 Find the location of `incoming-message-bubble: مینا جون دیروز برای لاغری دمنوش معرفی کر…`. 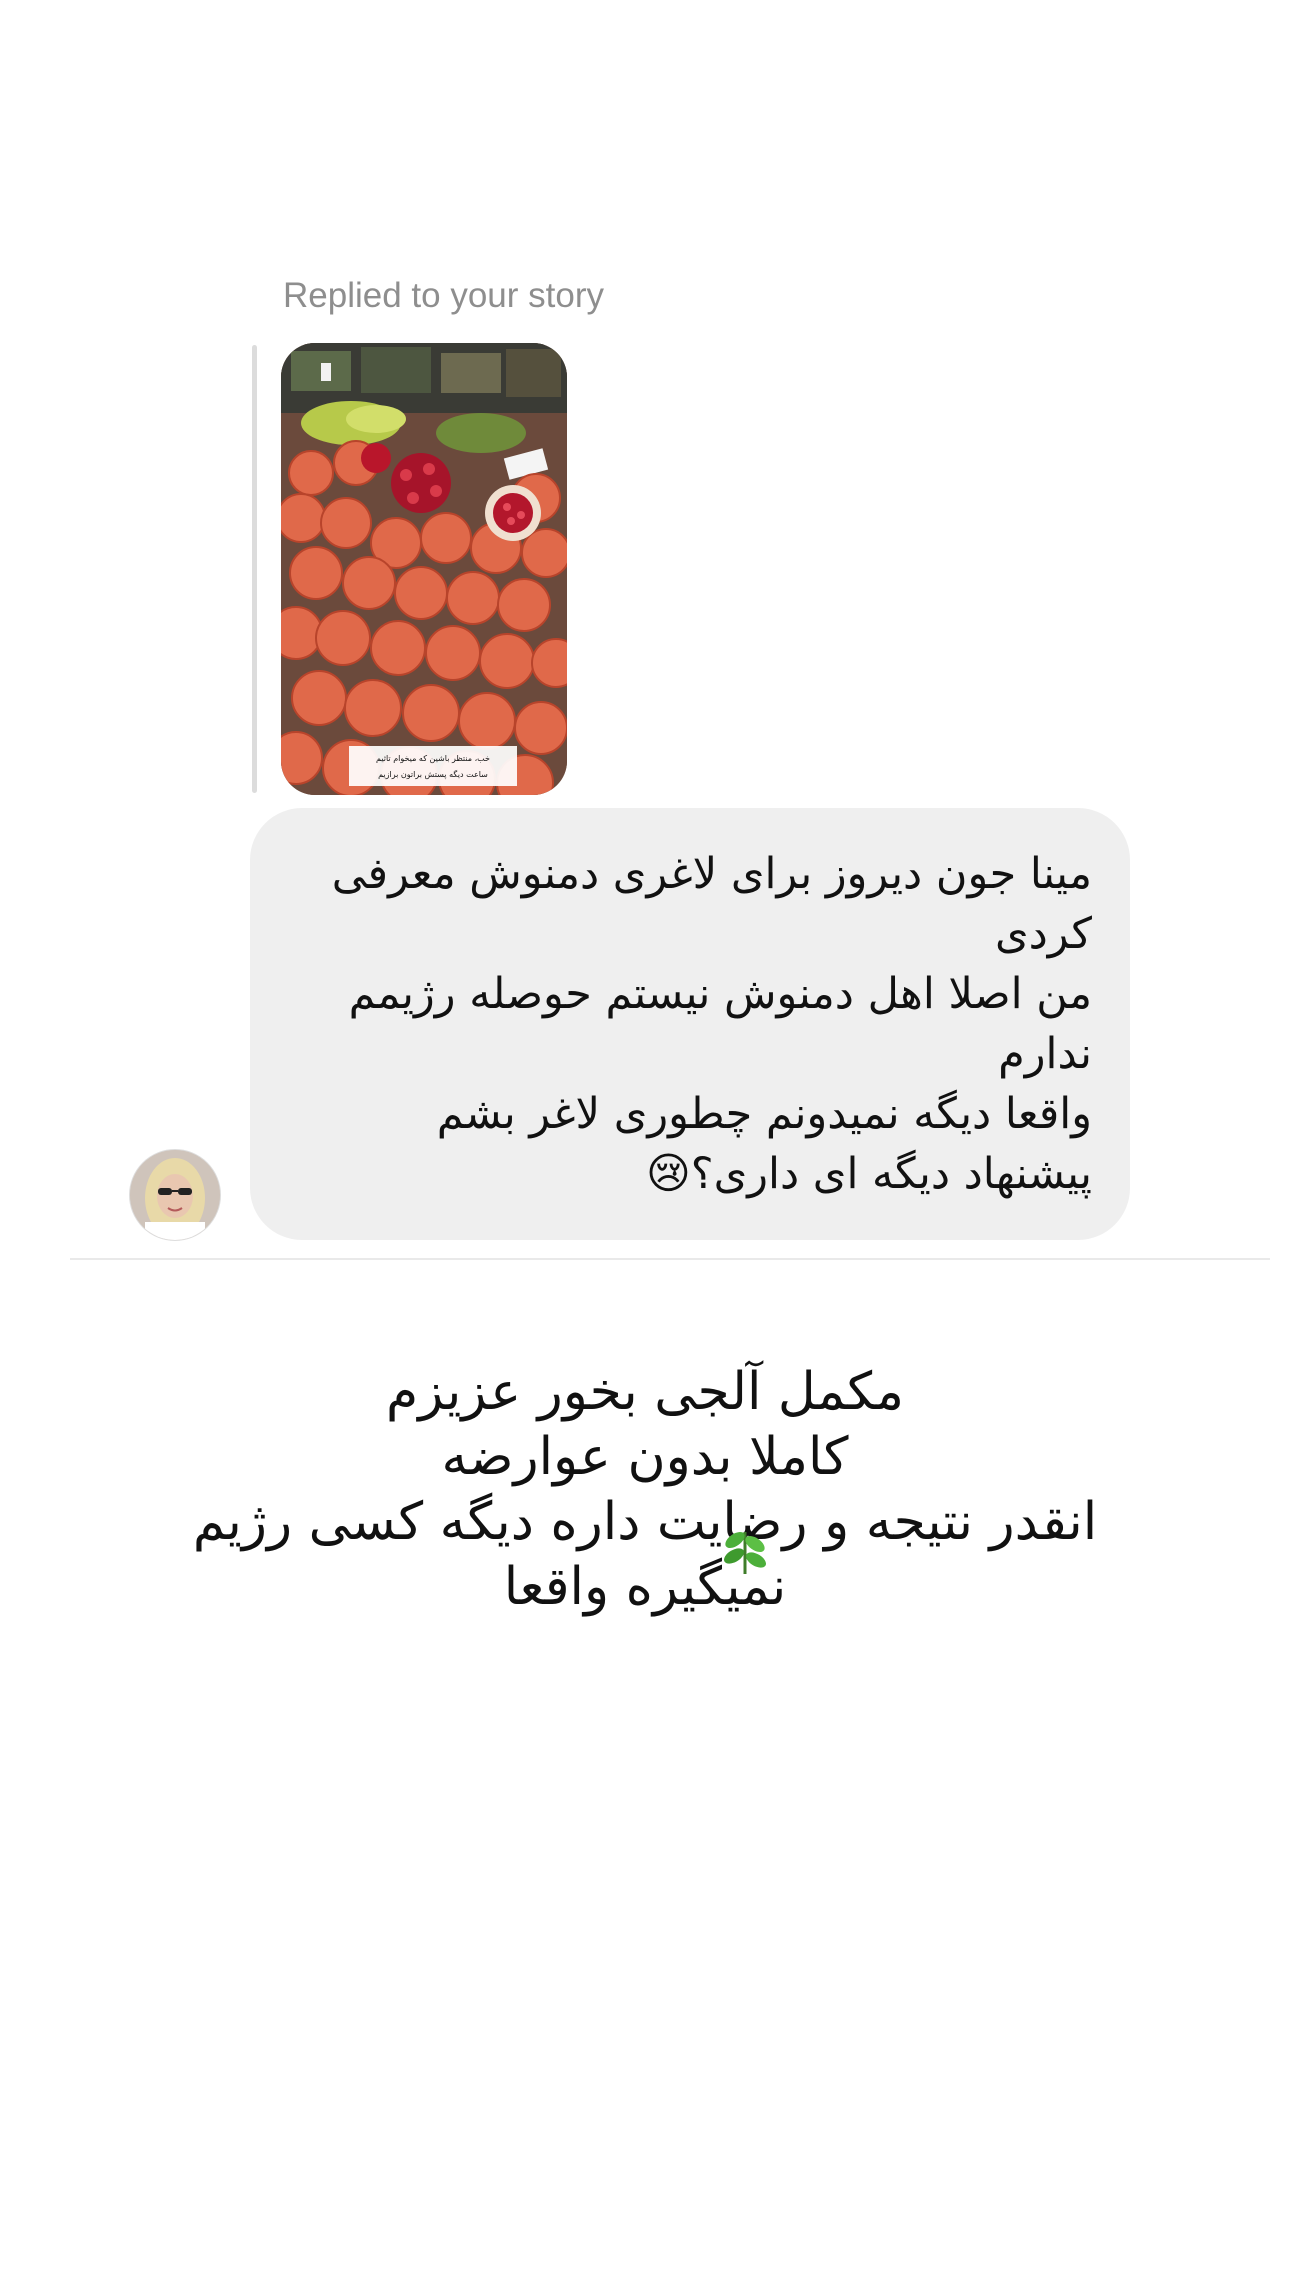

incoming-message-bubble: مینا جون دیروز برای لاغری دمنوش معرفی کر… is located at coordinates (690, 1024).